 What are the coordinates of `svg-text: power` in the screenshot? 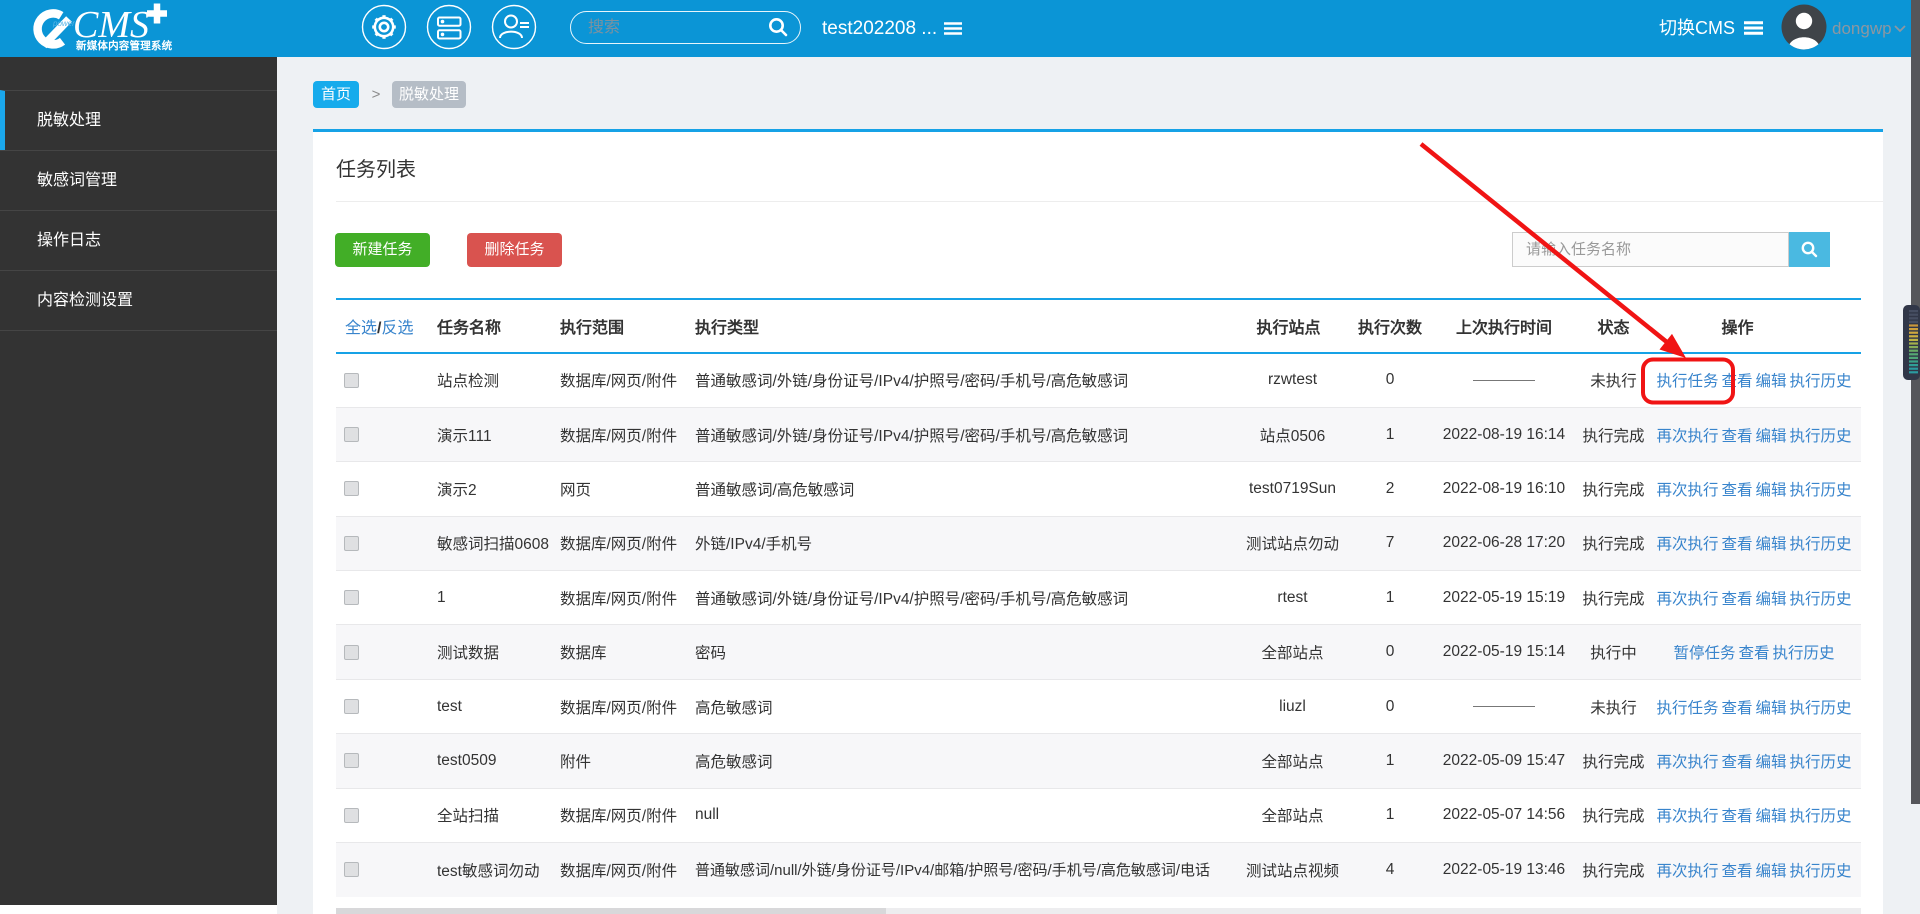 It's located at (63, 23).